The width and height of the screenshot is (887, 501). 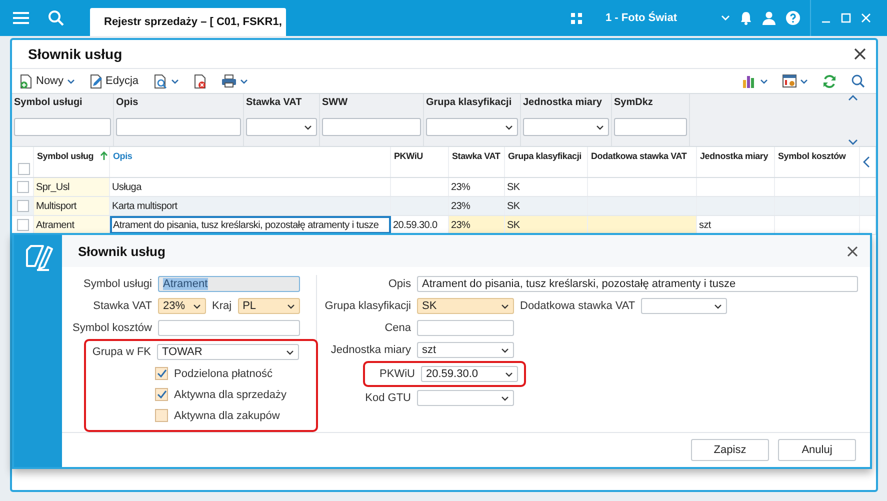 I want to click on column-header: Symbol kosztów, so click(x=812, y=156).